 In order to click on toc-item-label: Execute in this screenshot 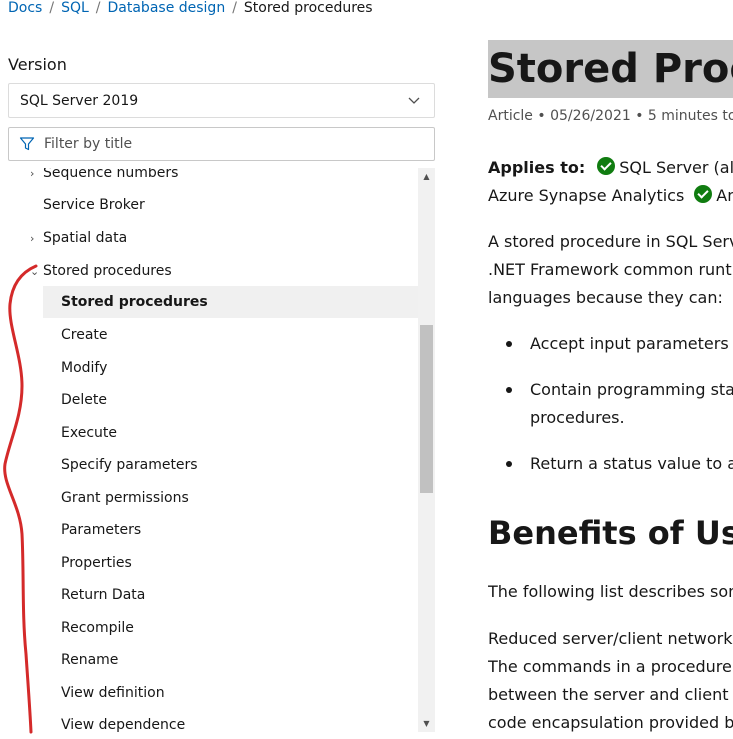, I will do `click(89, 433)`.